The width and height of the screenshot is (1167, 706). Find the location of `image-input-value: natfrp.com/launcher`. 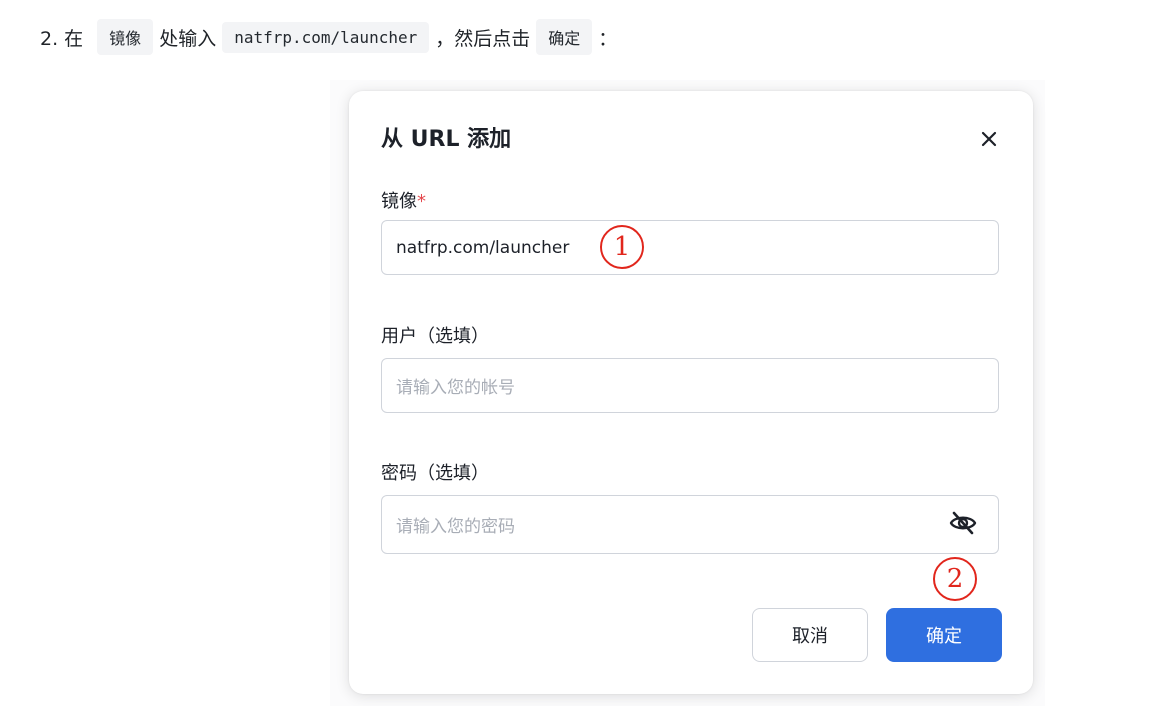

image-input-value: natfrp.com/launcher is located at coordinates (483, 247).